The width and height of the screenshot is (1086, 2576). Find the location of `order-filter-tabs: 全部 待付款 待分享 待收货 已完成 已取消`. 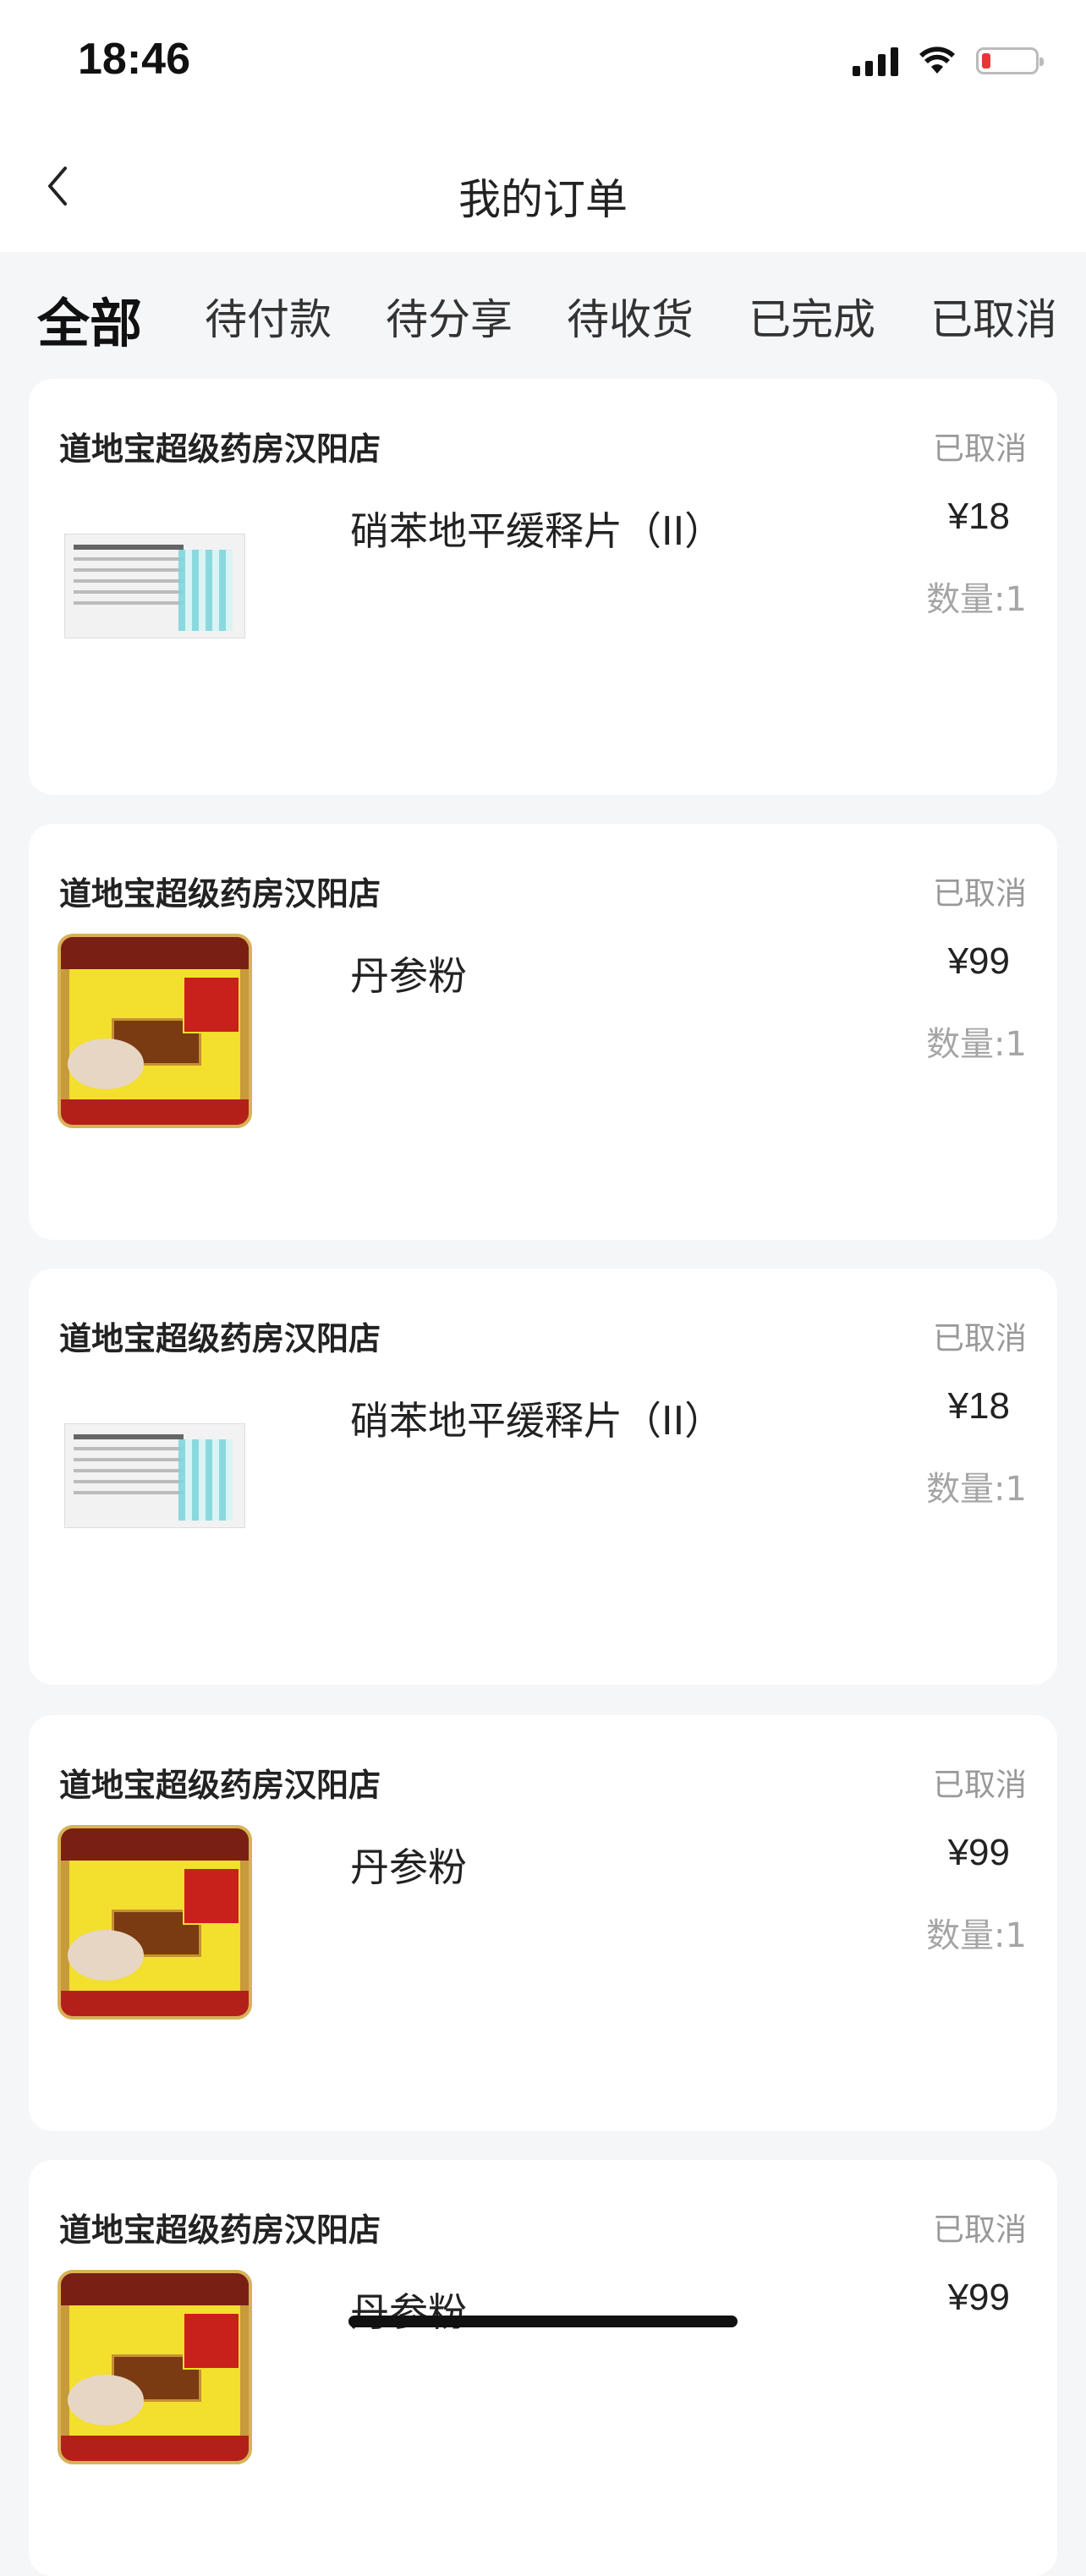

order-filter-tabs: 全部 待付款 待分享 待收货 已完成 已取消 is located at coordinates (543, 315).